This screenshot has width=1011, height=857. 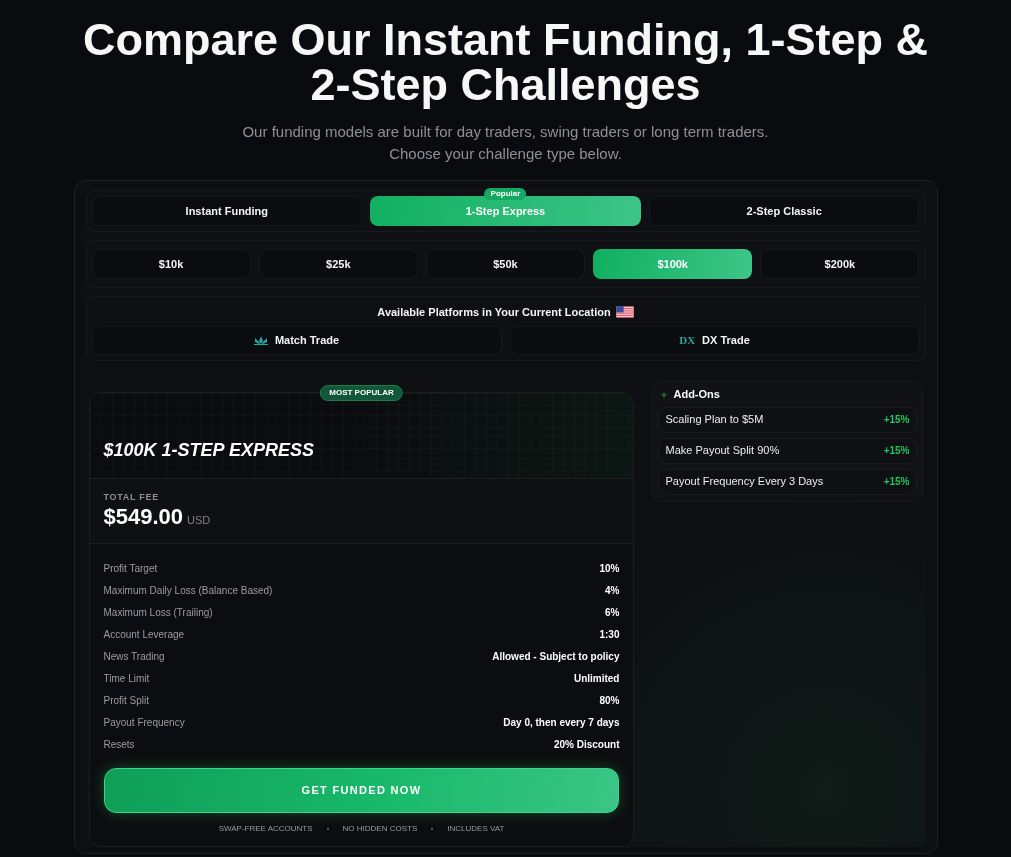 I want to click on fee-amount: $549.00, so click(x=143, y=516).